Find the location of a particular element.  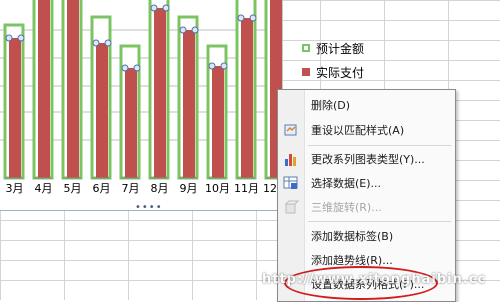

x-tick-label: 10月 is located at coordinates (217, 188).